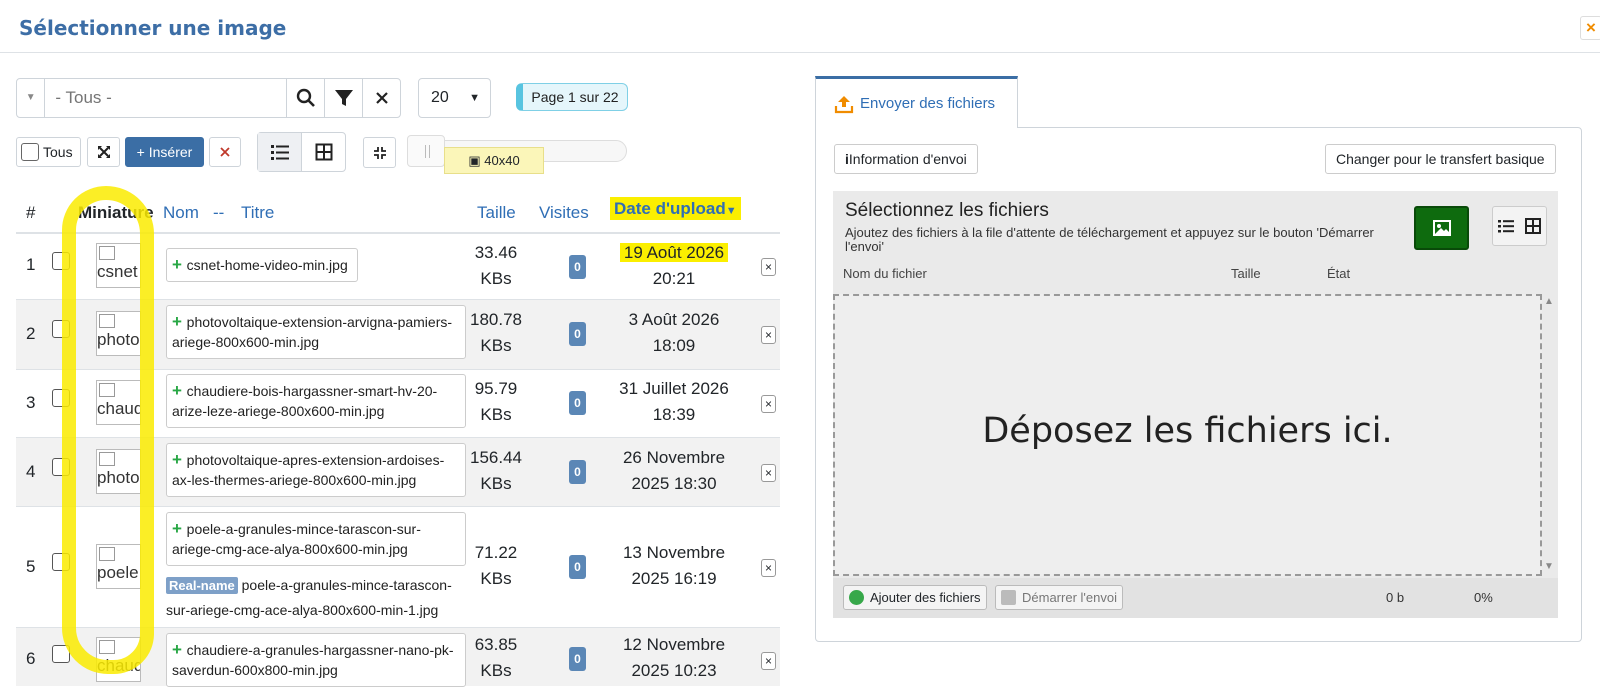 This screenshot has height=687, width=1600. What do you see at coordinates (674, 266) in the screenshot?
I see `row-date: 19 Août 2026 20:21` at bounding box center [674, 266].